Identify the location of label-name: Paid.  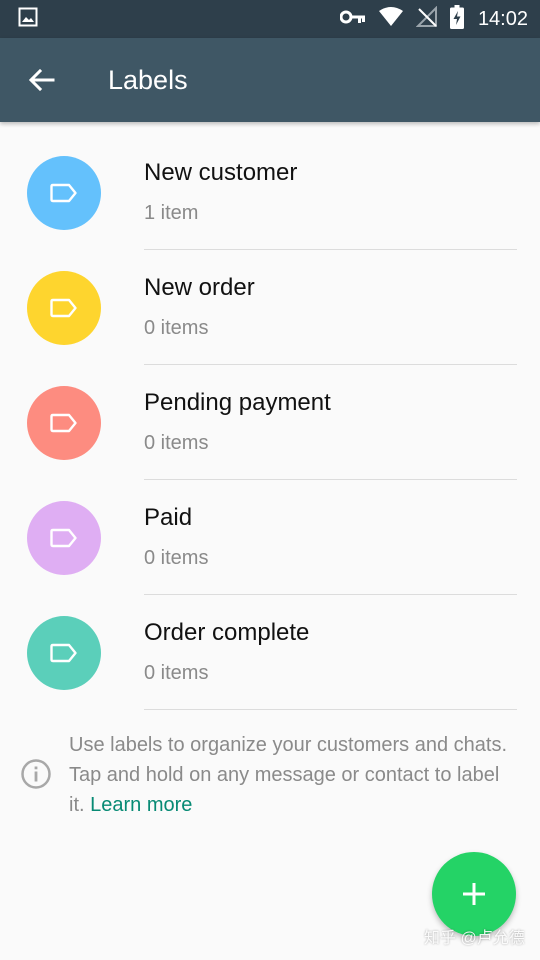
(168, 517).